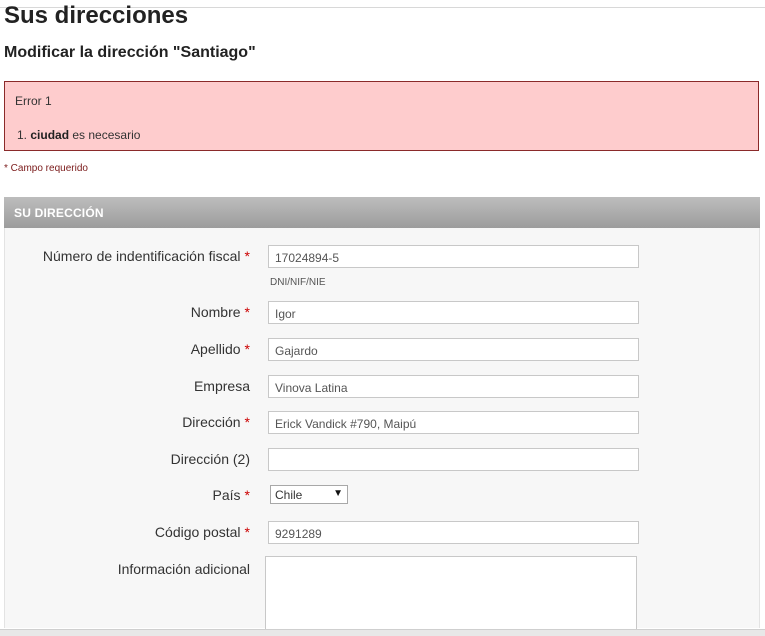 Image resolution: width=765 pixels, height=636 pixels. Describe the element at coordinates (309, 494) in the screenshot. I see `country-select: Chile ▼` at that location.